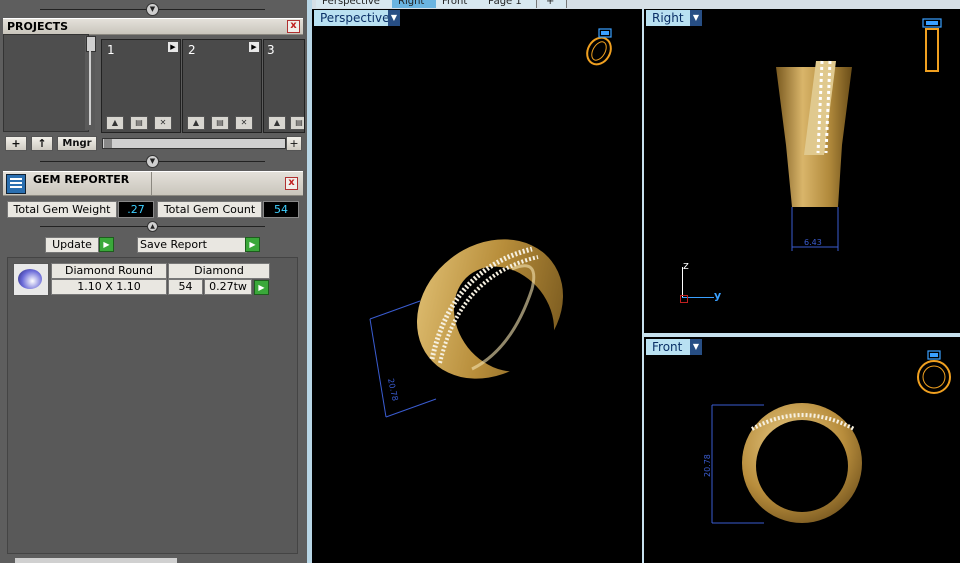 The height and width of the screenshot is (563, 960). Describe the element at coordinates (109, 287) in the screenshot. I see `gem-row-size: 1.10 X 1.10` at that location.